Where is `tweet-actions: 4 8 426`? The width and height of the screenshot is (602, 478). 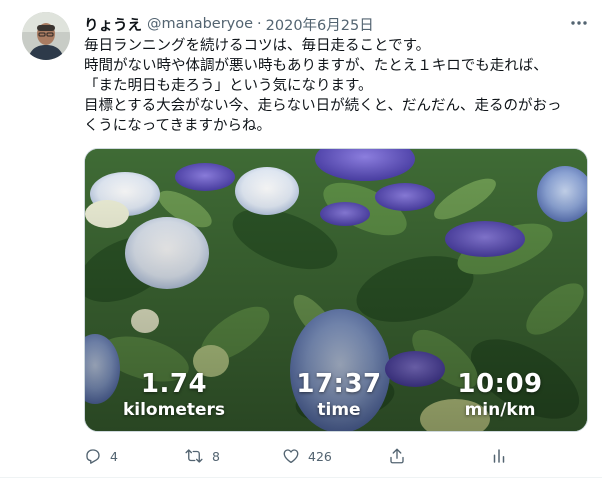 tweet-actions: 4 8 426 is located at coordinates (299, 456).